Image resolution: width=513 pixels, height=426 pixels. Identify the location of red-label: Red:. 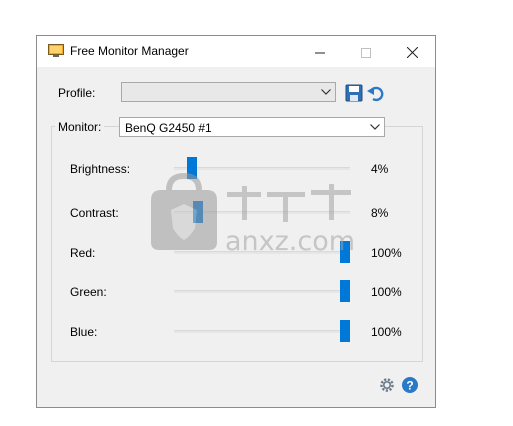
(83, 253).